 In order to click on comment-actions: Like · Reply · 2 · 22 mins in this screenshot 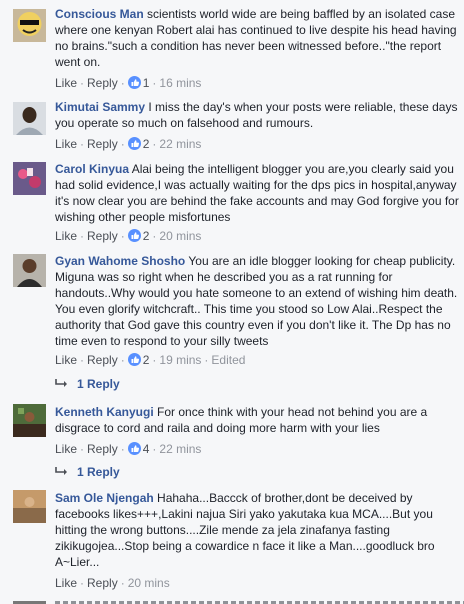, I will do `click(128, 144)`.